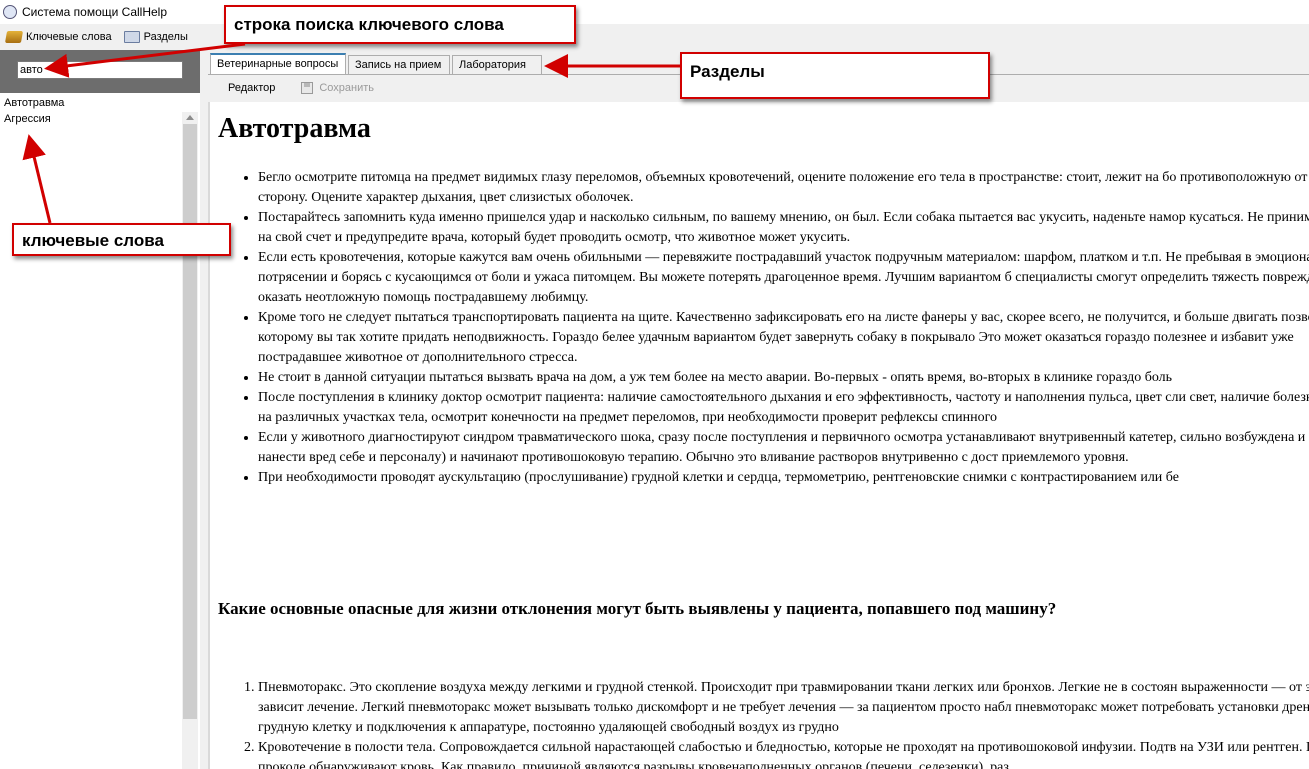  I want to click on app-icon, so click(10, 12).